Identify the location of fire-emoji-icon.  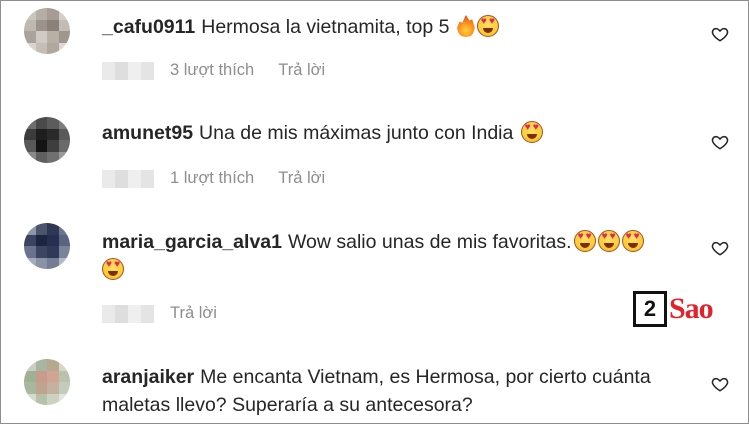
(465, 26).